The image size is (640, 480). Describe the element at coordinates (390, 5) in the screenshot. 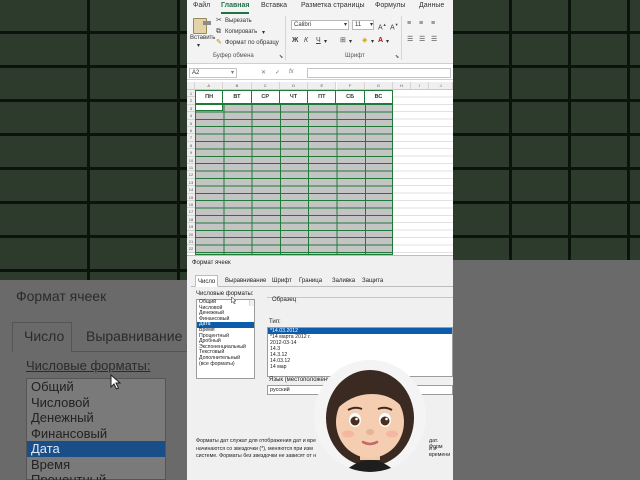

I see `tab-formulas: Формулы` at that location.